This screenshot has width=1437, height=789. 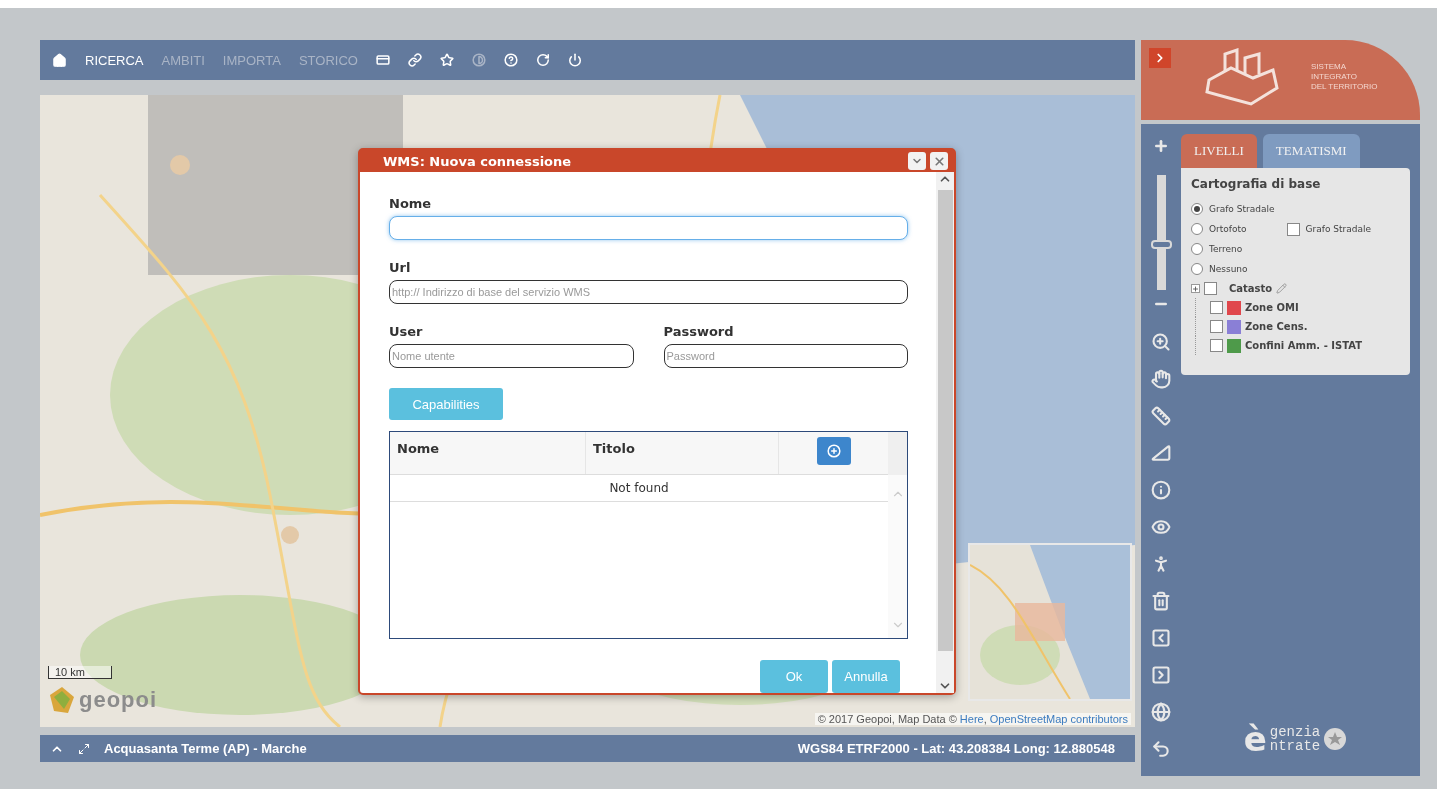 I want to click on slider-thumb, so click(x=1161, y=244).